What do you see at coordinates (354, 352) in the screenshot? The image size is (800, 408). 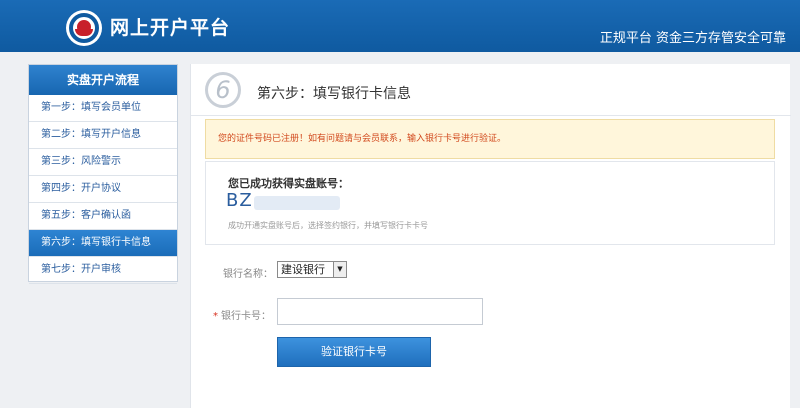 I see `verify-card-button: 验证银行卡号` at bounding box center [354, 352].